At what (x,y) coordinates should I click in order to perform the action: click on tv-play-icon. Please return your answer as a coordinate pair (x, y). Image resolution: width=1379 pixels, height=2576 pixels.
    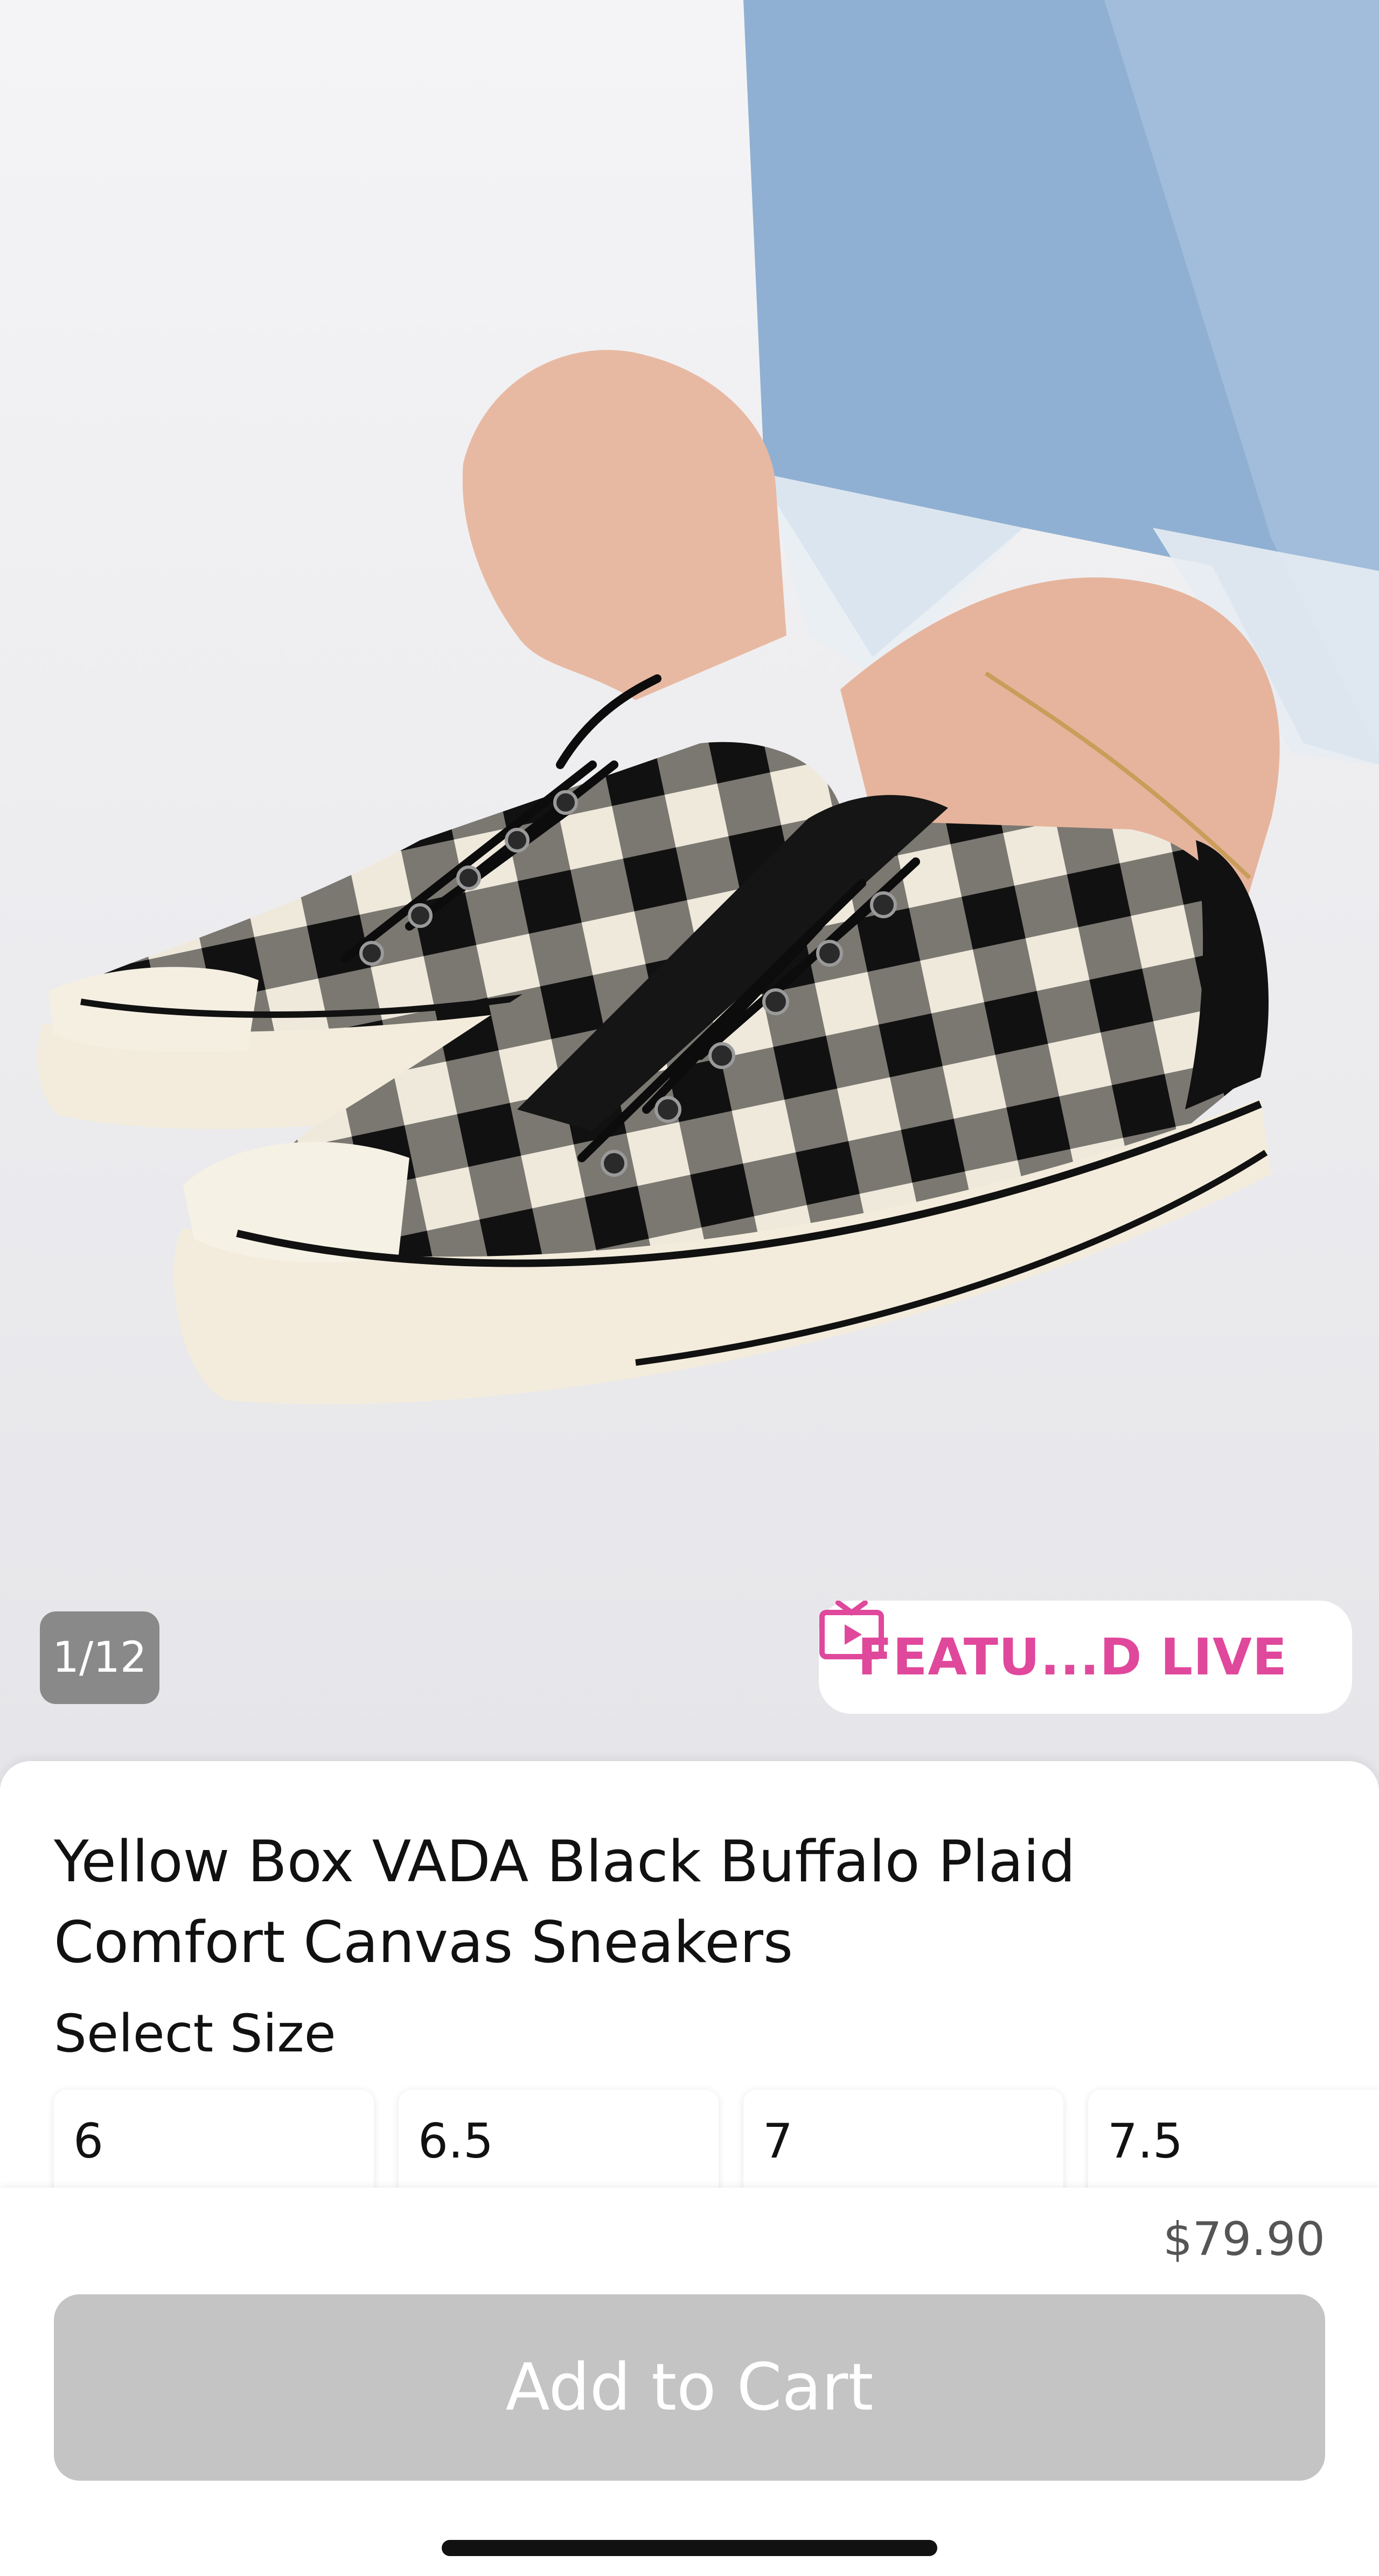
    Looking at the image, I should click on (852, 1630).